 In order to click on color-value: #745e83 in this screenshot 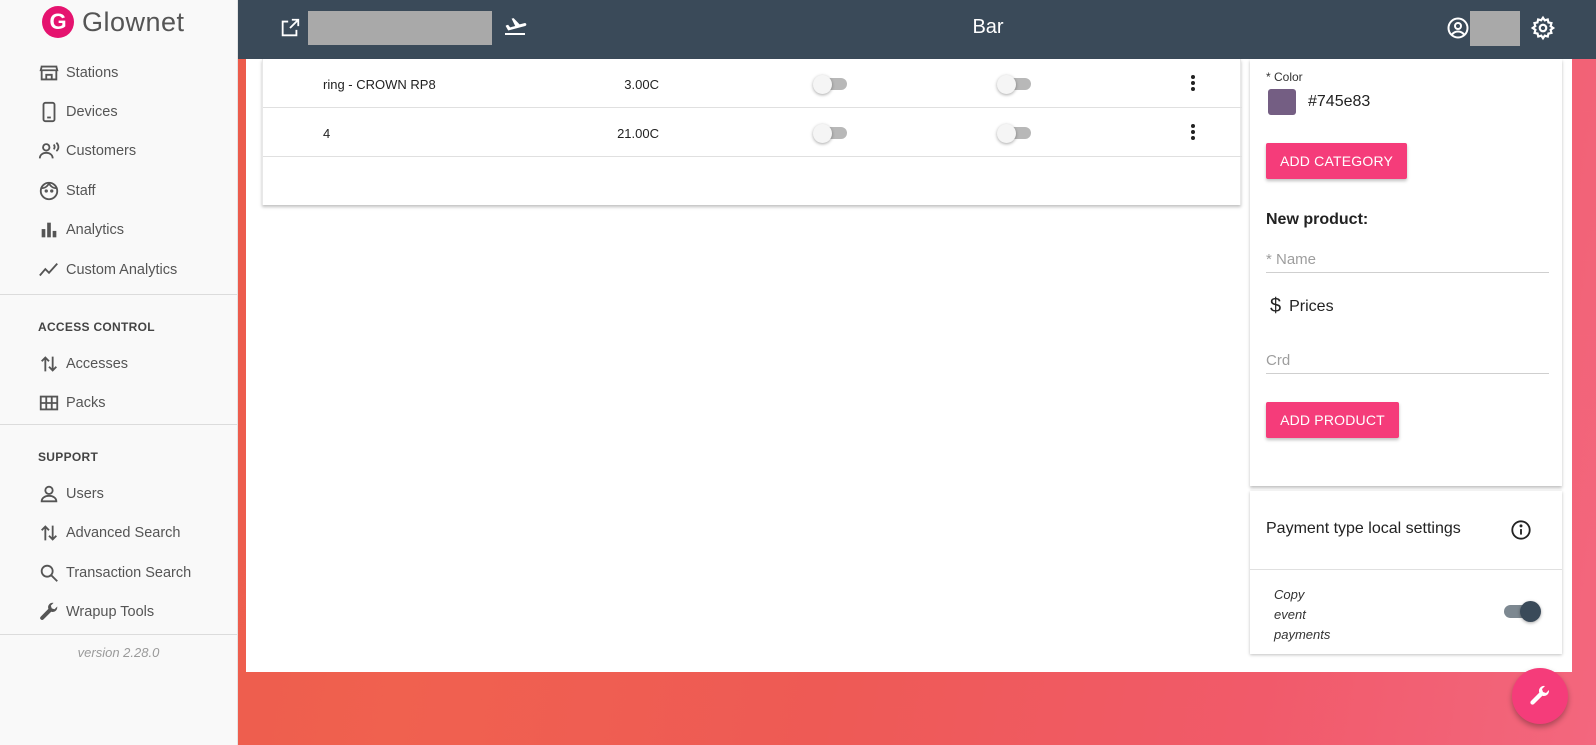, I will do `click(1339, 102)`.